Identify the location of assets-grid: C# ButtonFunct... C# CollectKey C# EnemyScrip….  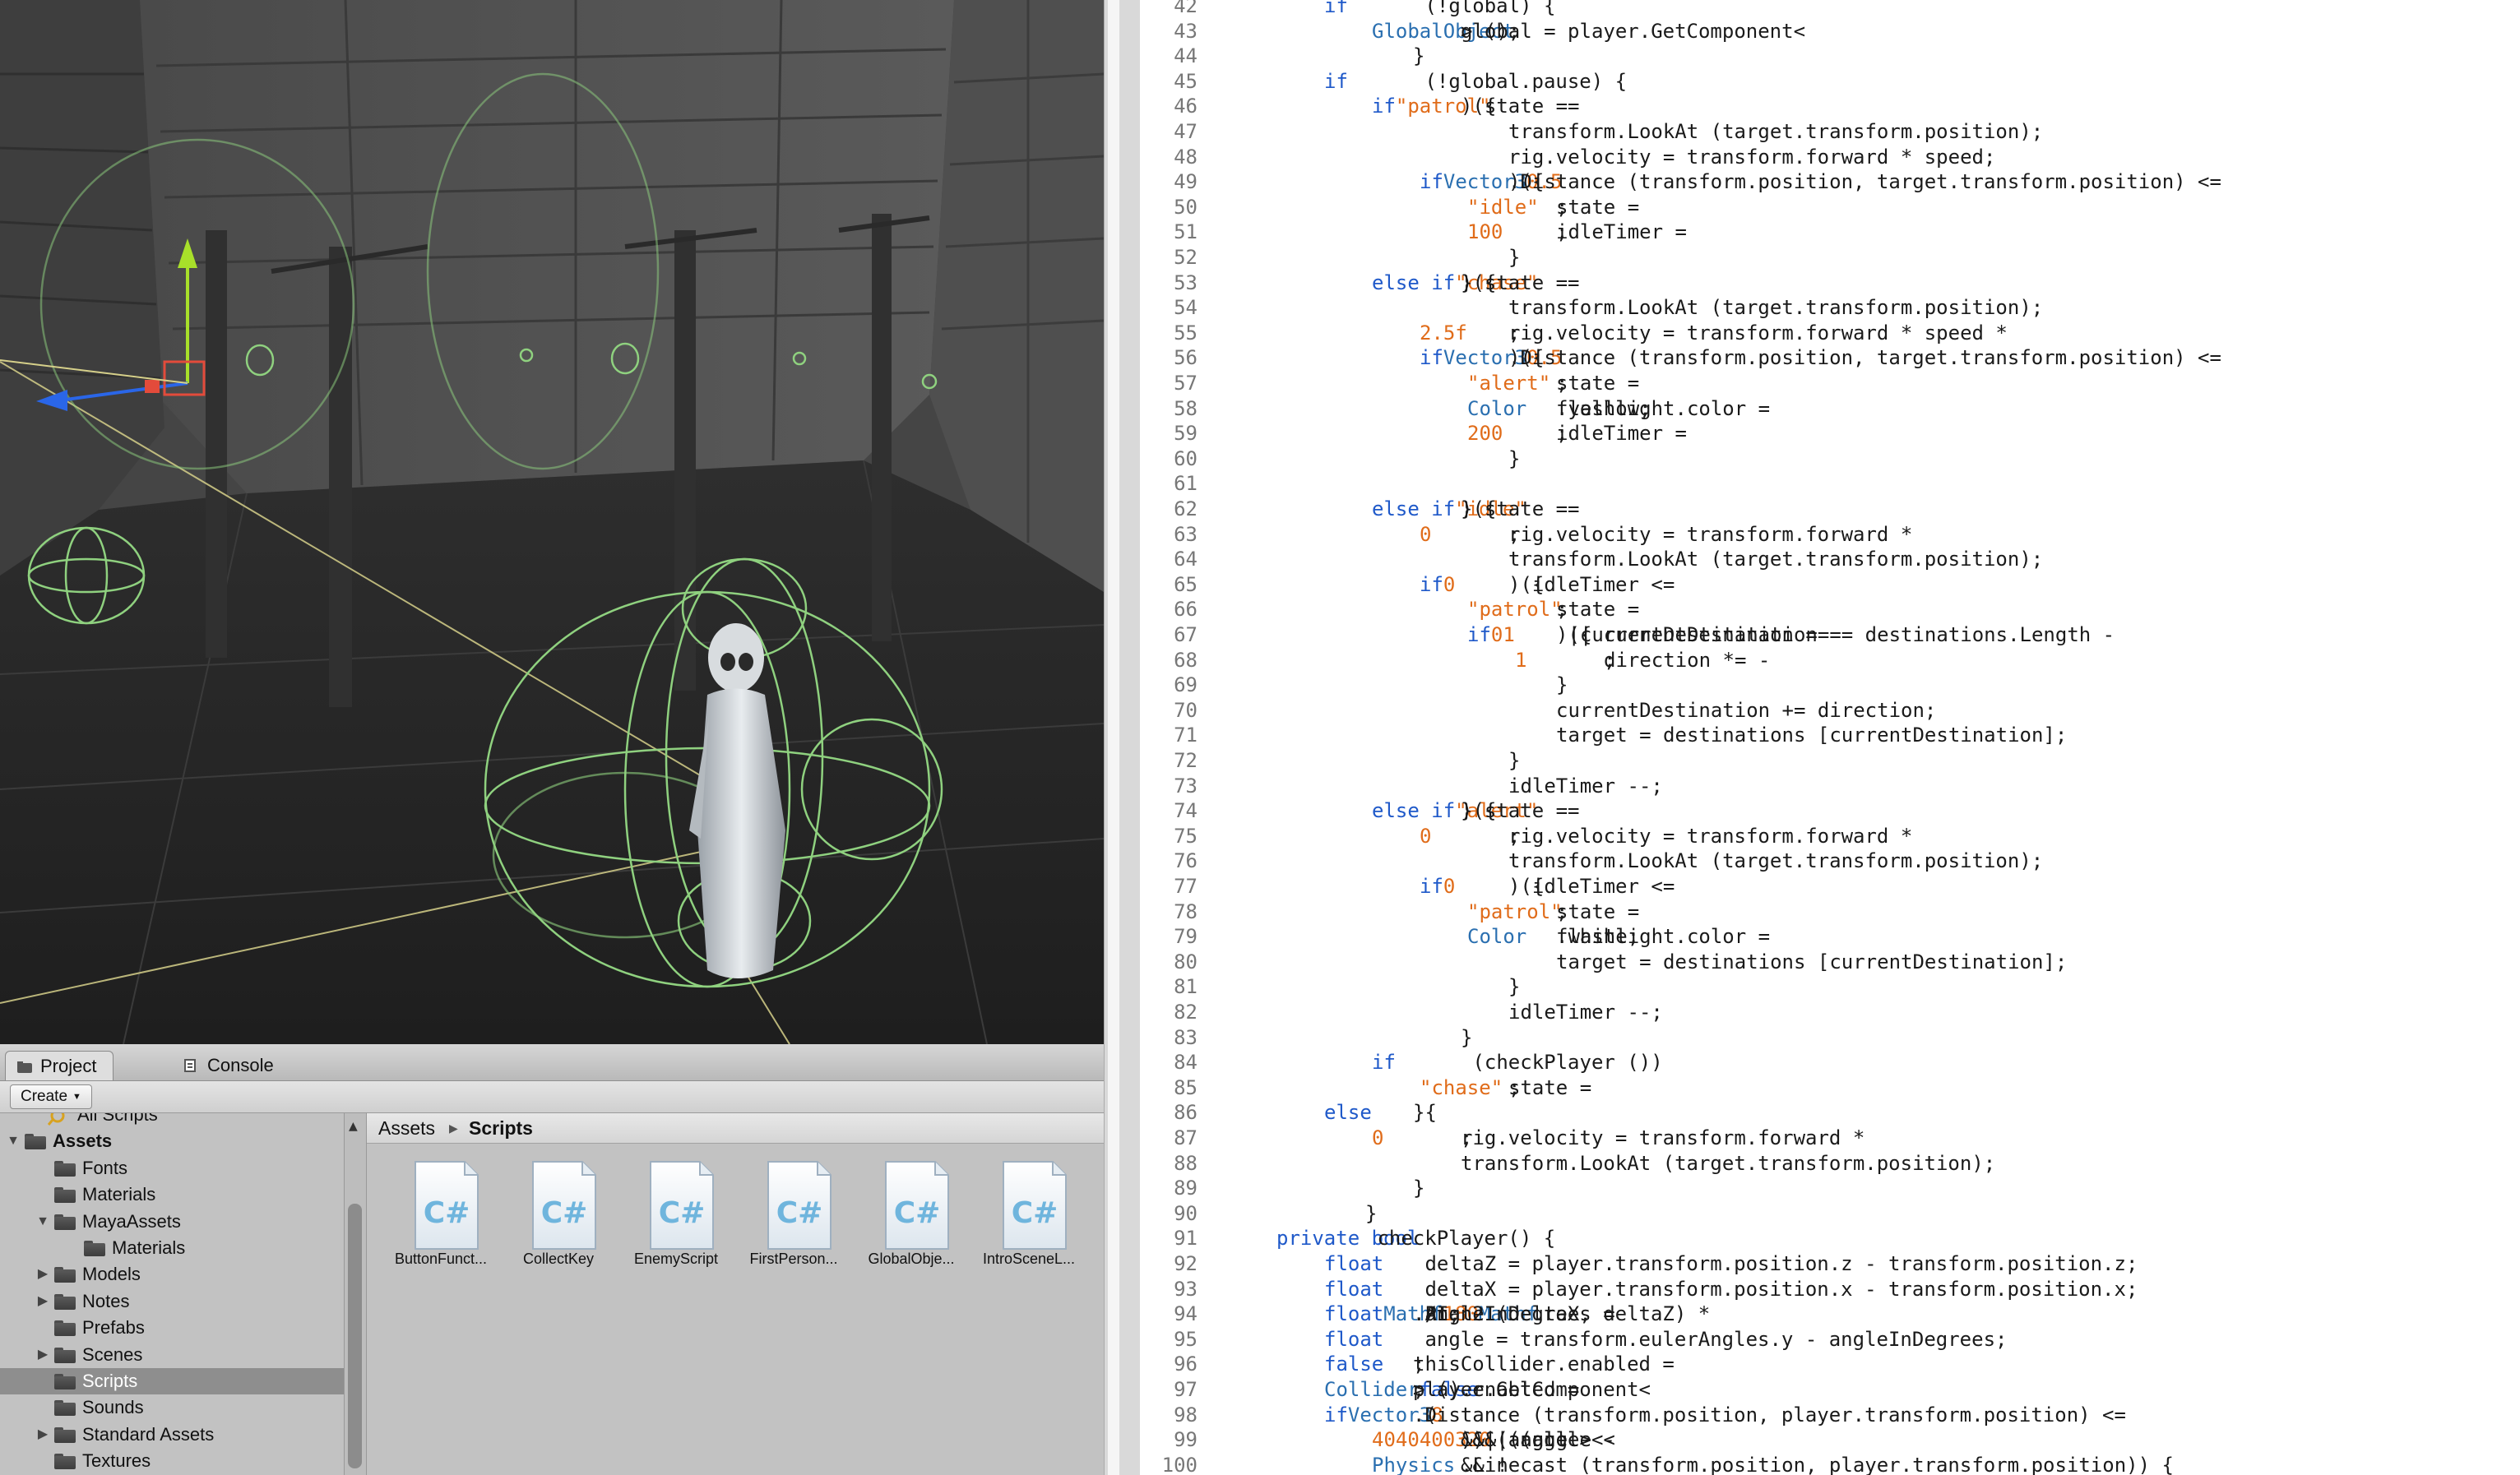
(735, 1309).